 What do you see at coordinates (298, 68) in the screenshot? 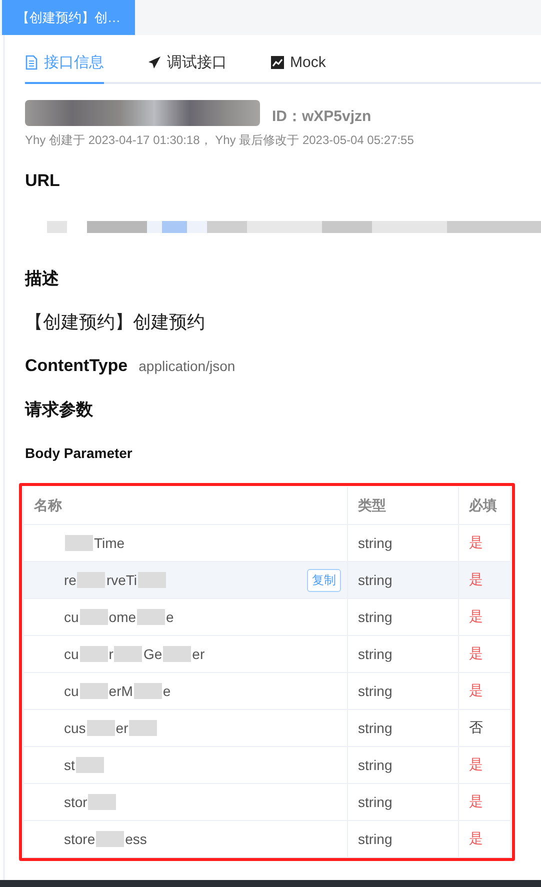
I see `tab: Mock` at bounding box center [298, 68].